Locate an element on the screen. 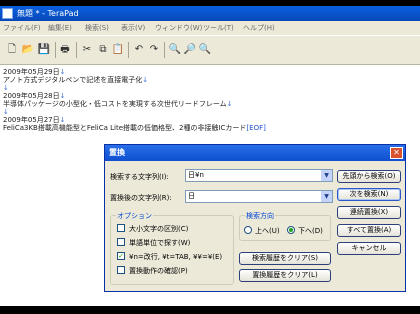 This screenshot has width=420, height=314. replace-label: 置換後の文字列(R): is located at coordinates (141, 198).